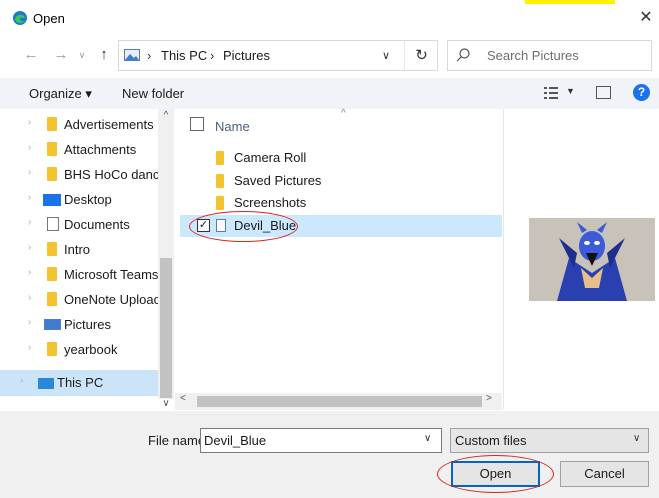 The height and width of the screenshot is (498, 659). Describe the element at coordinates (52, 324) in the screenshot. I see `pictures-icon` at that location.